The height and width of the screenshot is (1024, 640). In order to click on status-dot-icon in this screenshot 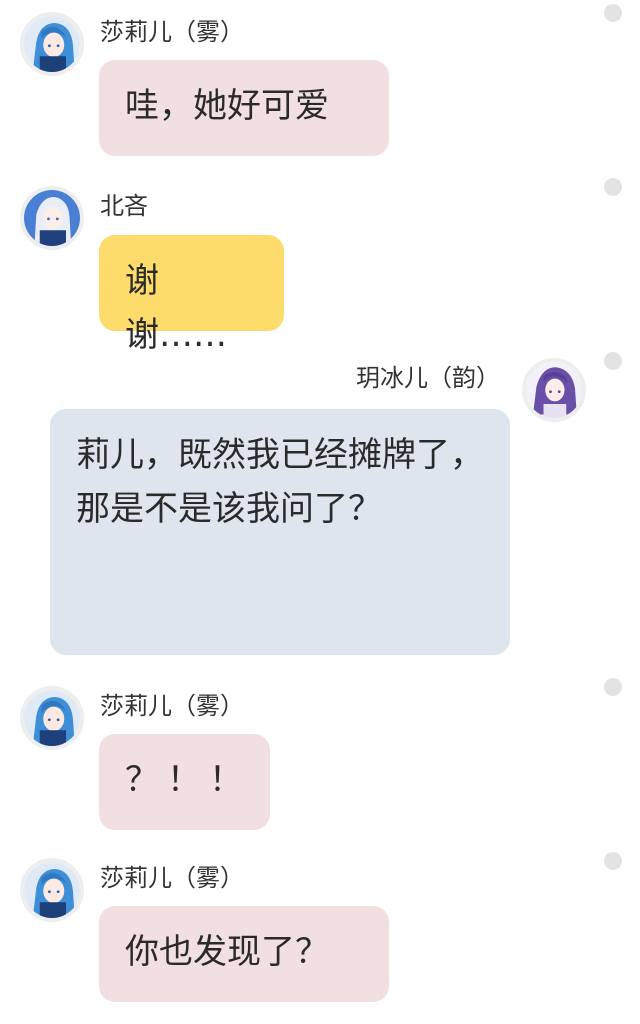, I will do `click(613, 861)`.